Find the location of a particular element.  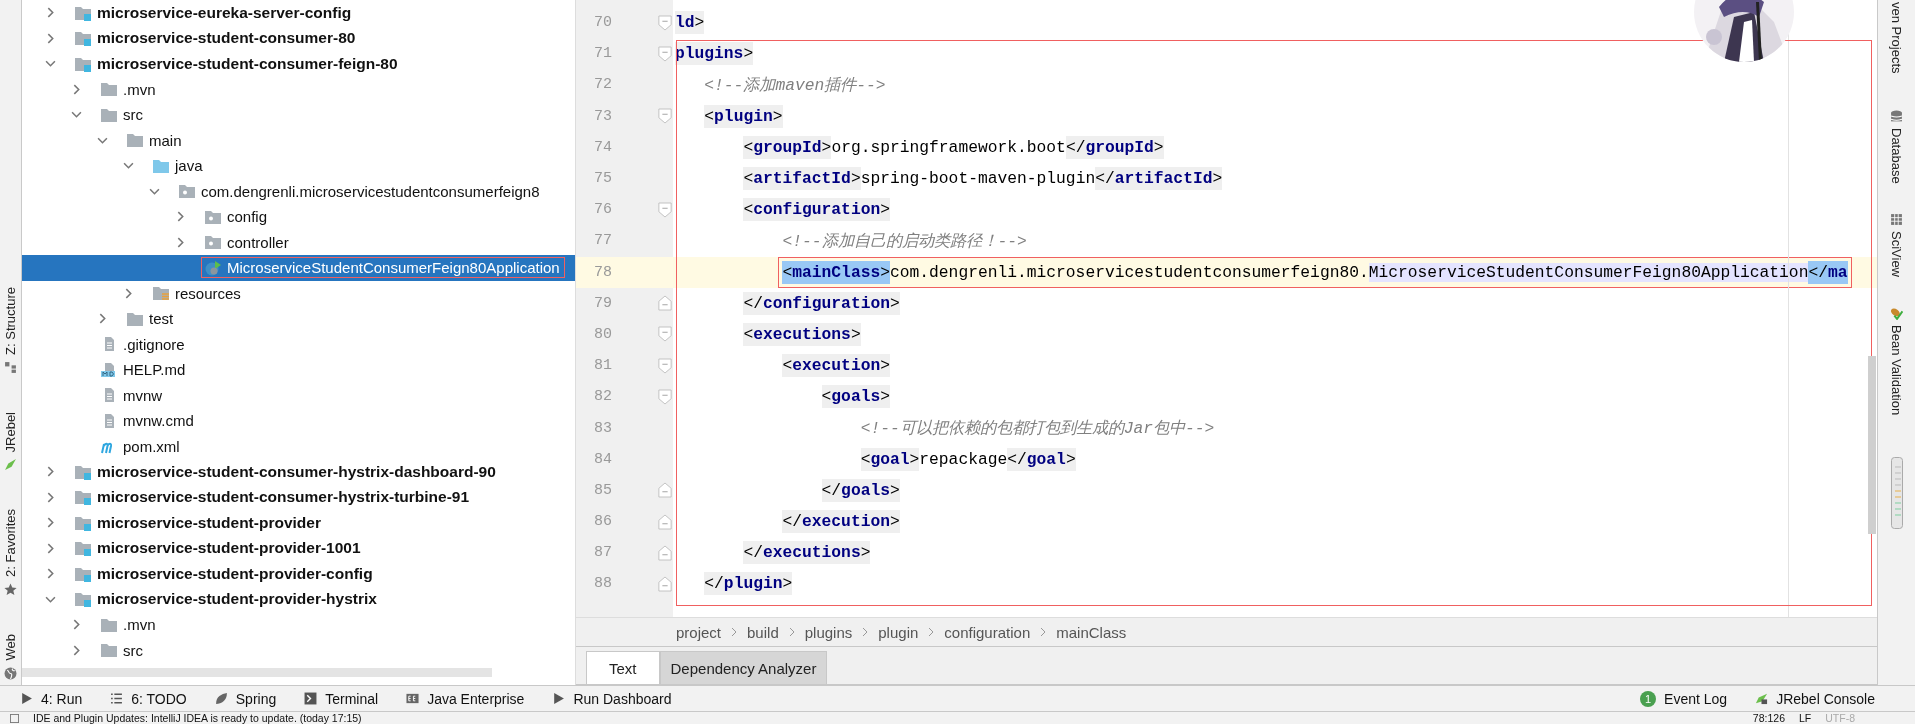

tree-item: microservice-student-consumer-feign-80 is located at coordinates (247, 63).